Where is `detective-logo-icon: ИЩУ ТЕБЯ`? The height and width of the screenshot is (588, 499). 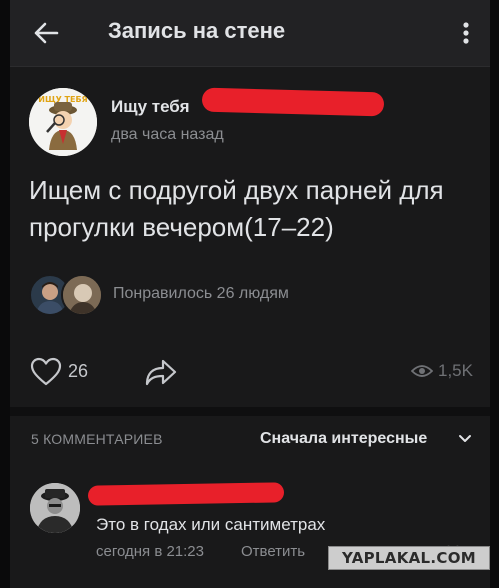 detective-logo-icon: ИЩУ ТЕБЯ is located at coordinates (63, 122).